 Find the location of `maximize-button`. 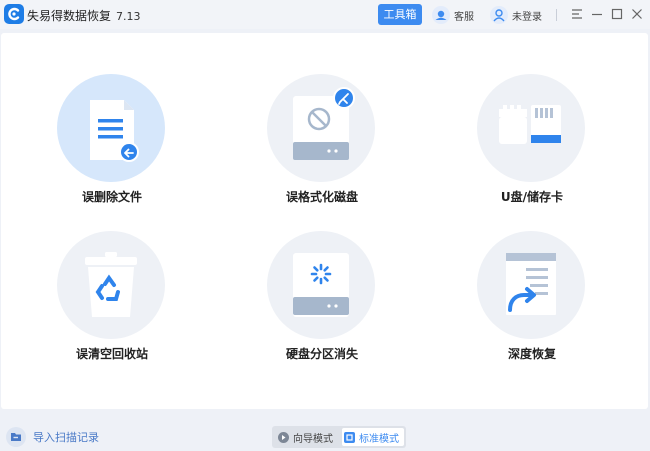

maximize-button is located at coordinates (617, 14).